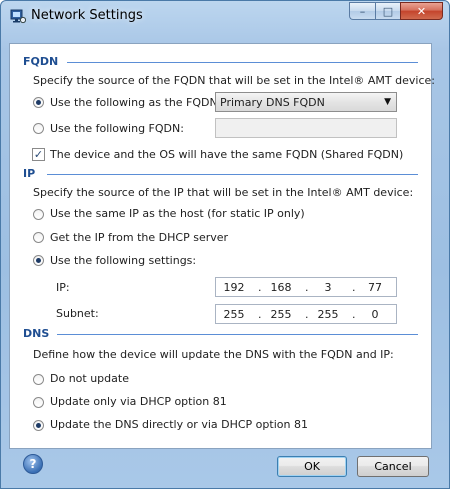 Image resolution: width=450 pixels, height=489 pixels. I want to click on window-title: Network Settings, so click(87, 15).